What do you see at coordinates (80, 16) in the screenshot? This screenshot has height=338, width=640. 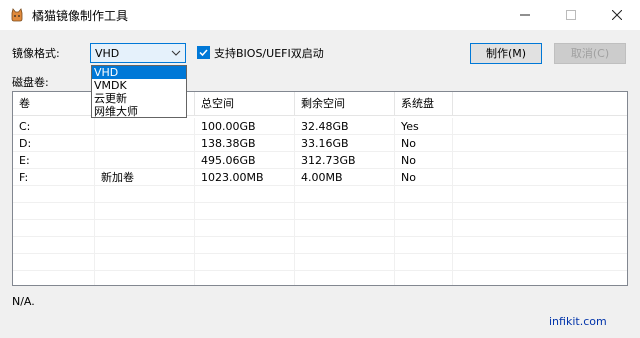 I see `window-title: 橘猫镜像制作工具` at bounding box center [80, 16].